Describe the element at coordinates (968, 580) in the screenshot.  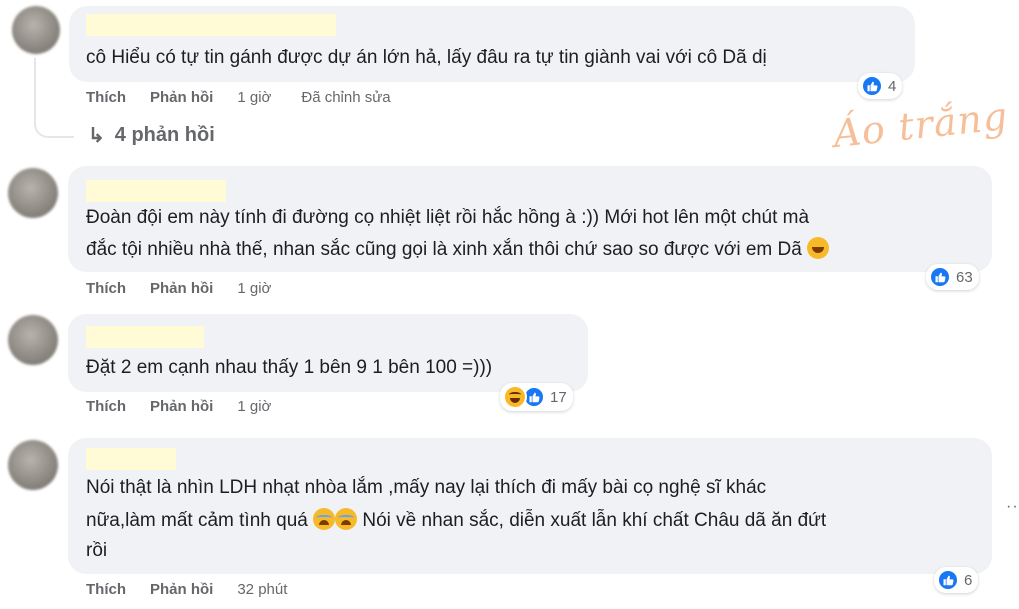
I see `reaction-count: 6` at that location.